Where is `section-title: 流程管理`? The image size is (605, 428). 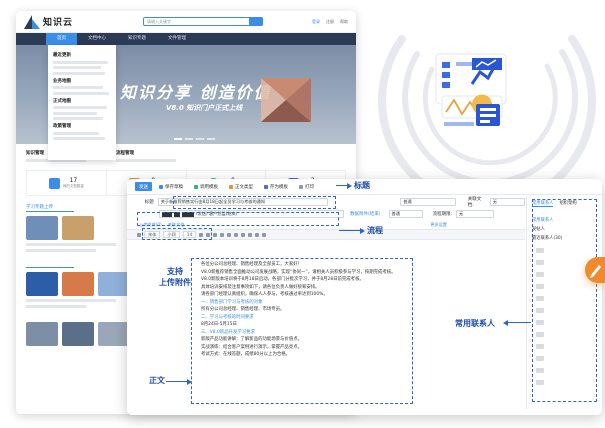
section-title: 流程管理 is located at coordinates (125, 153).